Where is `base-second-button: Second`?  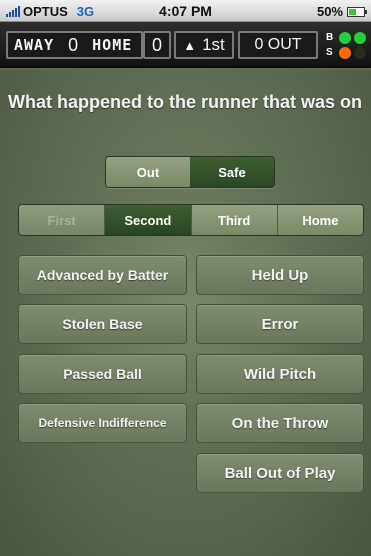 base-second-button: Second is located at coordinates (148, 220).